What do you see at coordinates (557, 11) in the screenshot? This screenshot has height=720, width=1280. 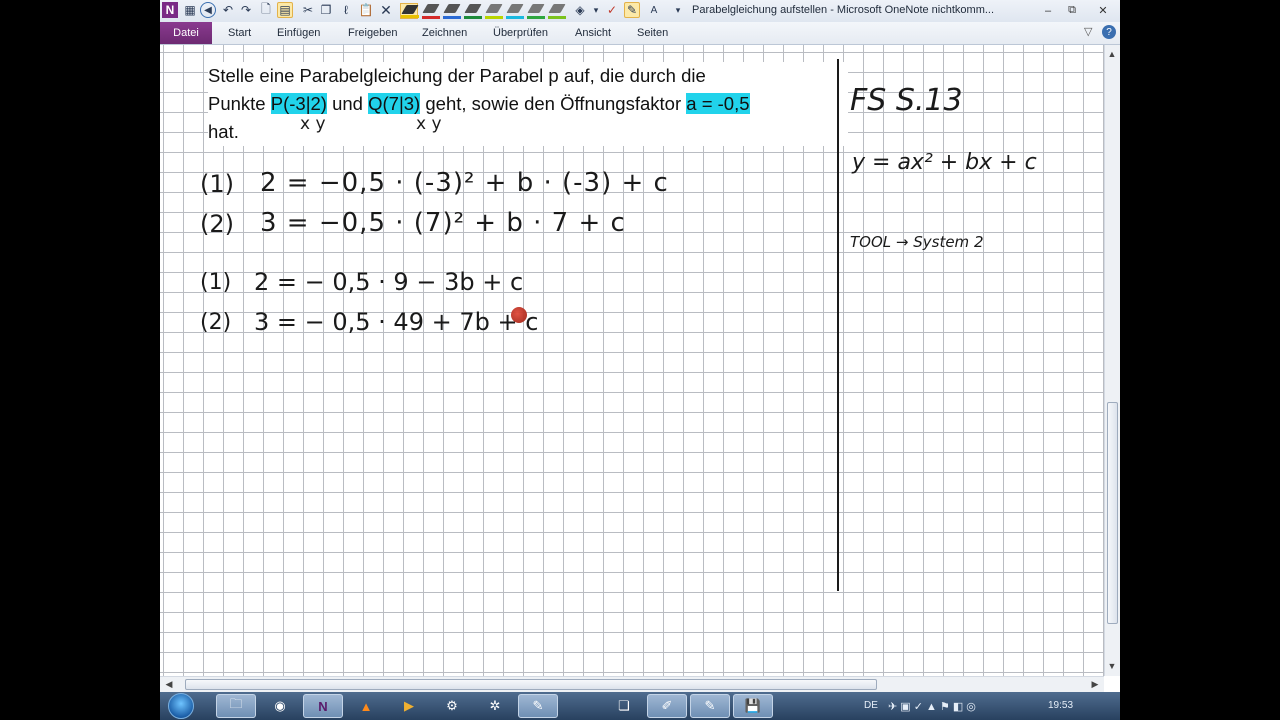 I see `highlighter-lime-icon` at bounding box center [557, 11].